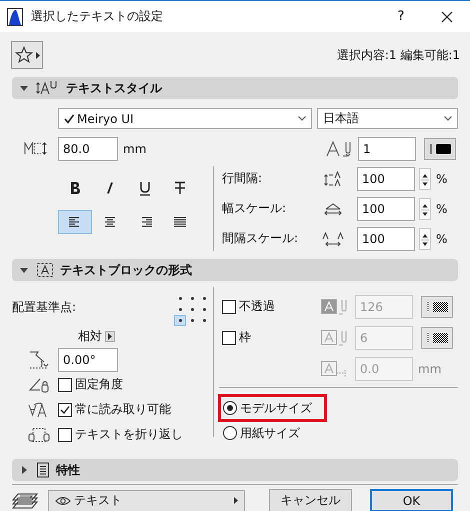  What do you see at coordinates (261, 238) in the screenshot?
I see `spacing-label: 間隔スケール:` at bounding box center [261, 238].